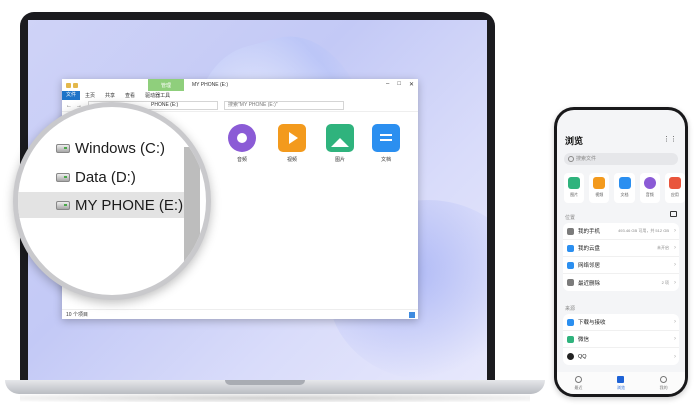 The width and height of the screenshot is (700, 408). I want to click on file-label: 音频, so click(241, 160).